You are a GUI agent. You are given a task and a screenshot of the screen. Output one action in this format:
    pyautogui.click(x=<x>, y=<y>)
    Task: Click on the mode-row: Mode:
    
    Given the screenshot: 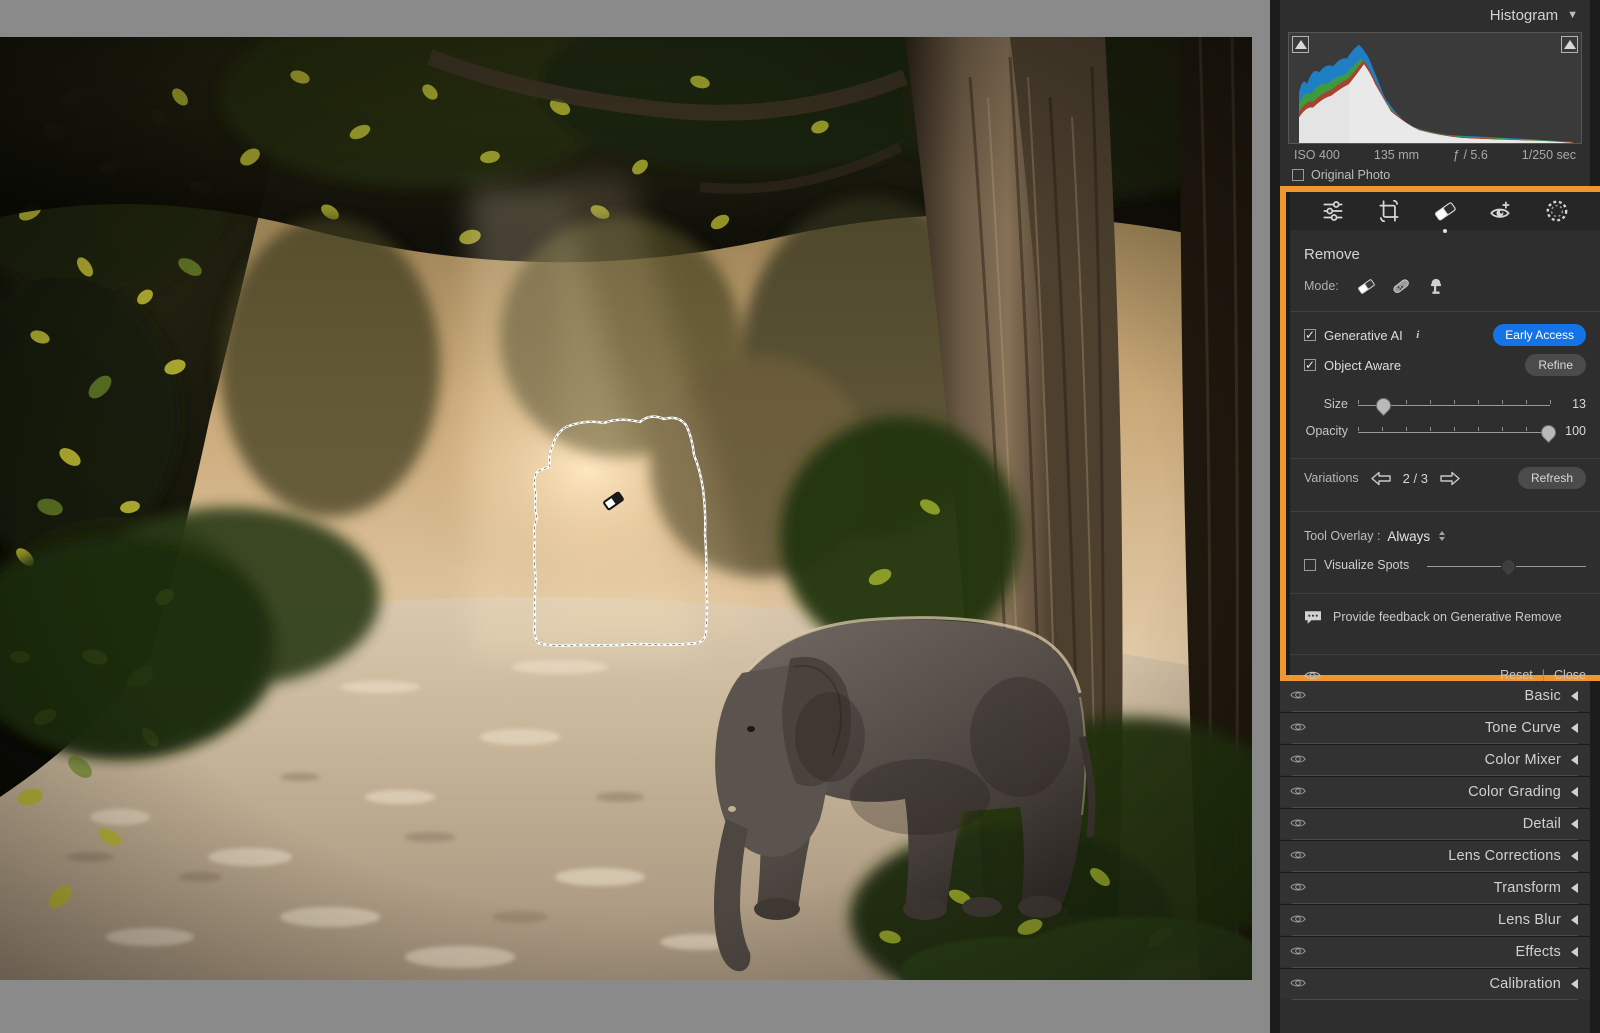 What is the action you would take?
    pyautogui.click(x=1445, y=280)
    